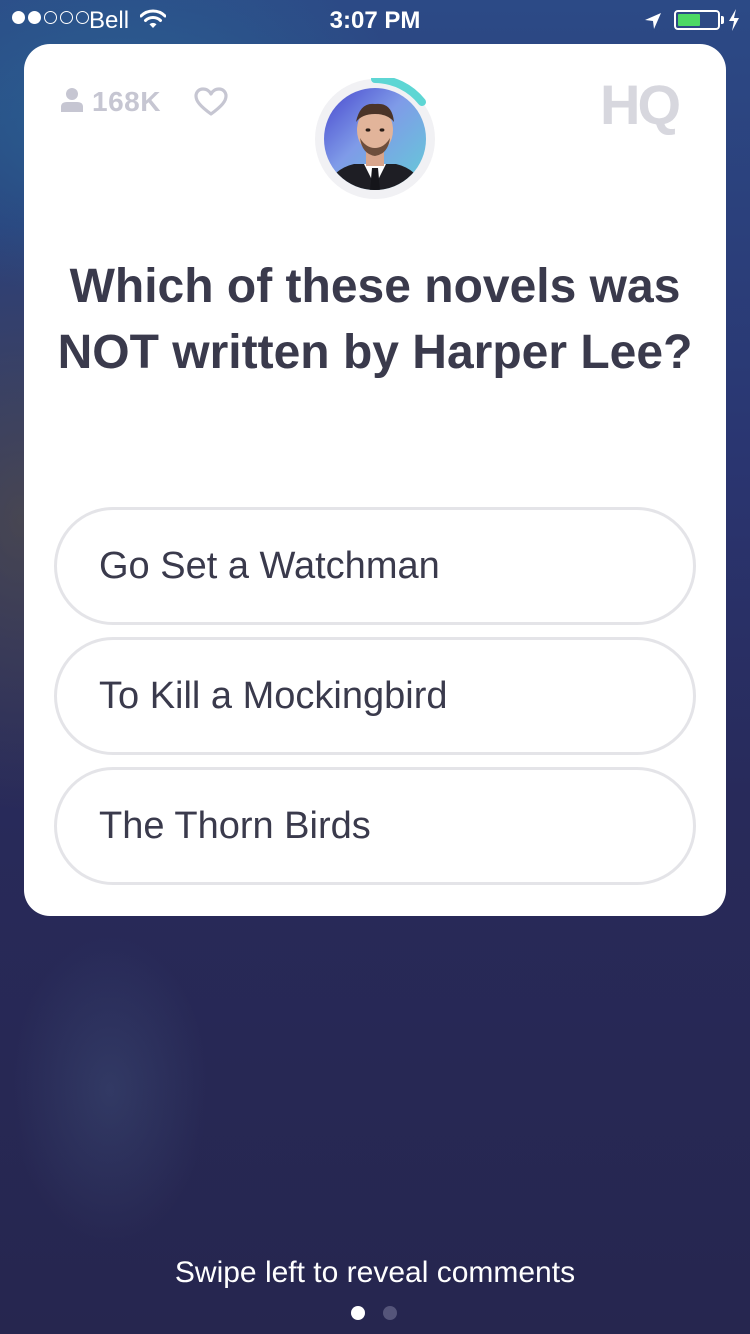  I want to click on battery-nub, so click(722, 20).